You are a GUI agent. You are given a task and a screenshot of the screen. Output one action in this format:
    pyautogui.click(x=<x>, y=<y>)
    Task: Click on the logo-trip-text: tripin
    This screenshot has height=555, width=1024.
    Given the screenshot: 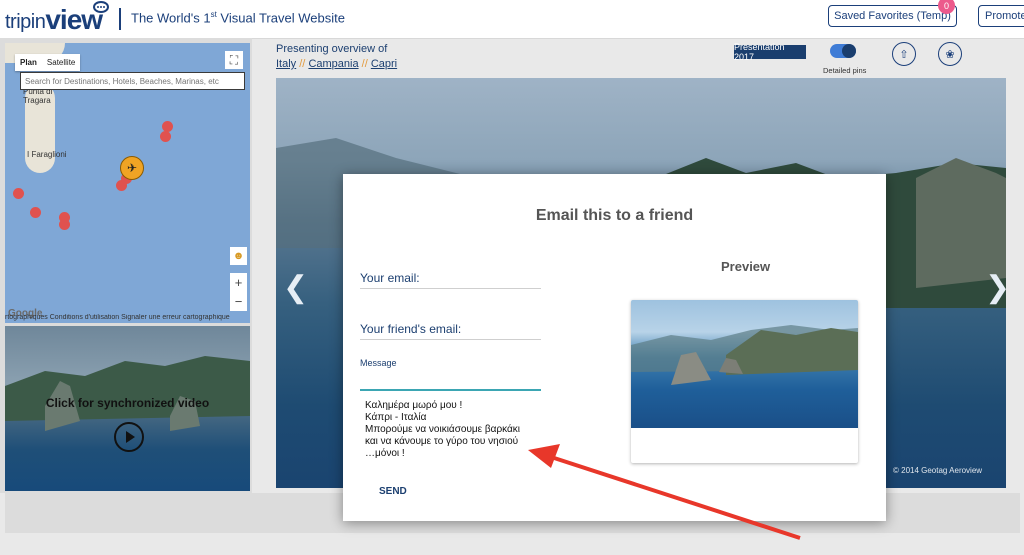 What is the action you would take?
    pyautogui.click(x=25, y=22)
    